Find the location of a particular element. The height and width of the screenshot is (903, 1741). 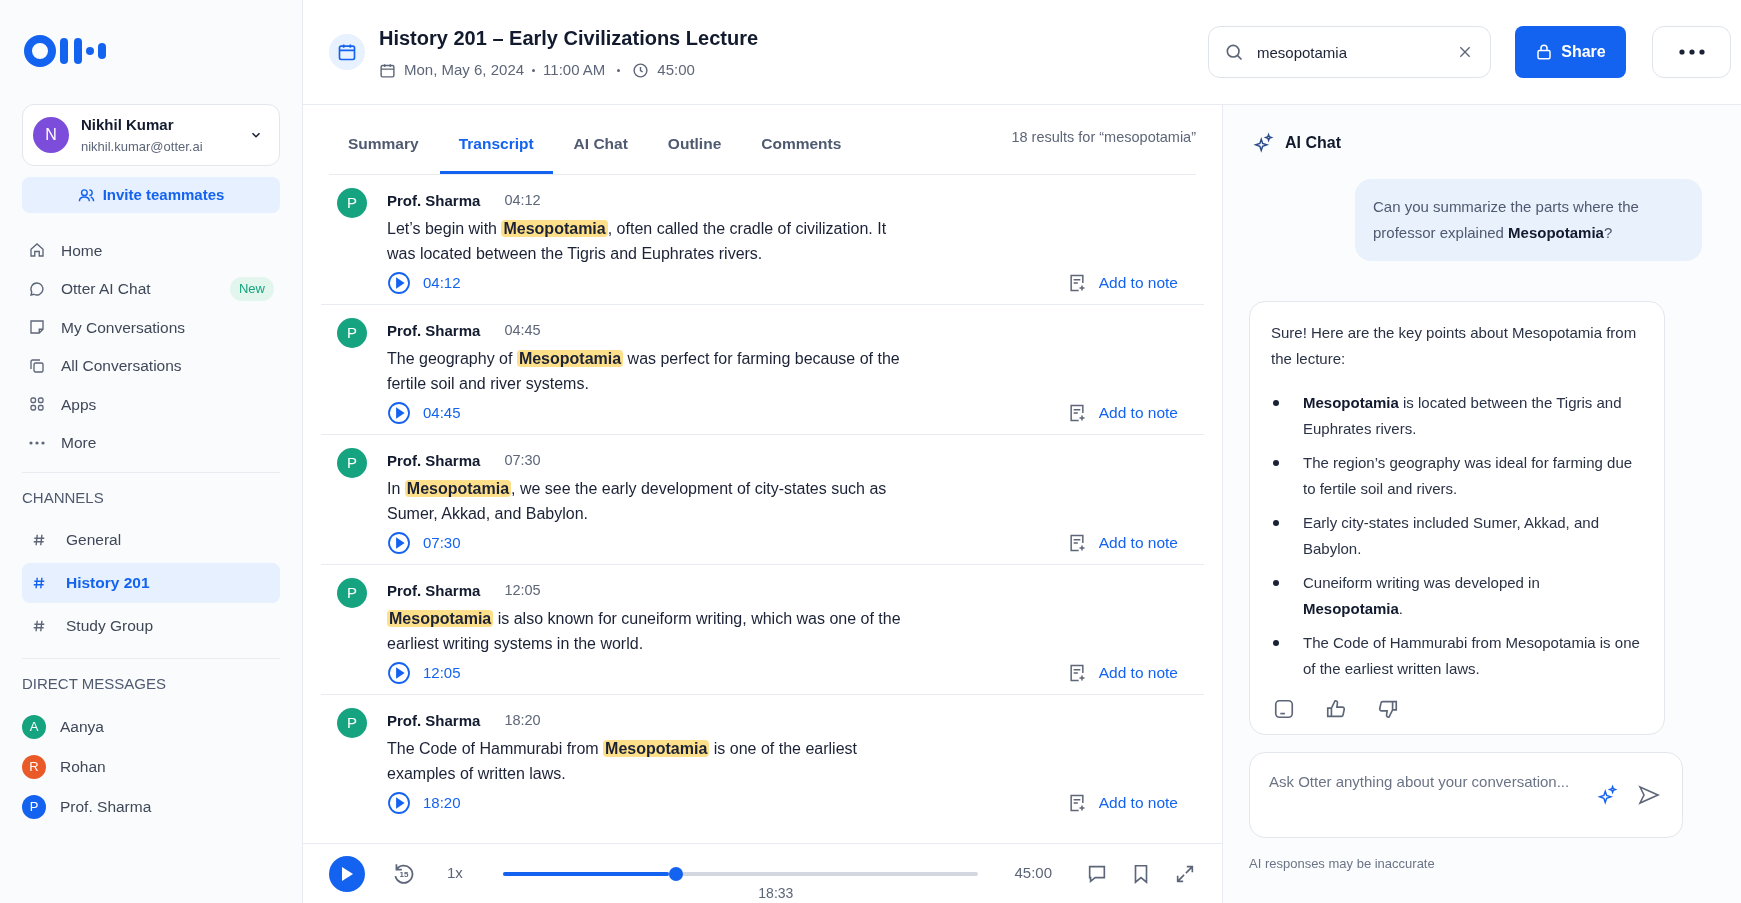

nav-item: Otter AI Chat New is located at coordinates (151, 288).